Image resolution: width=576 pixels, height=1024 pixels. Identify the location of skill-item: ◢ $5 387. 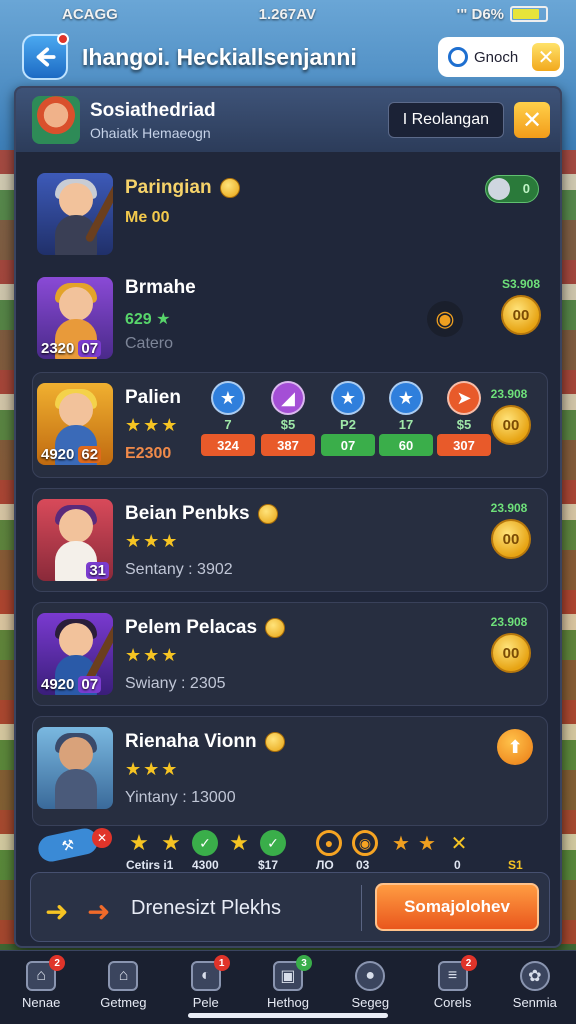
(288, 418).